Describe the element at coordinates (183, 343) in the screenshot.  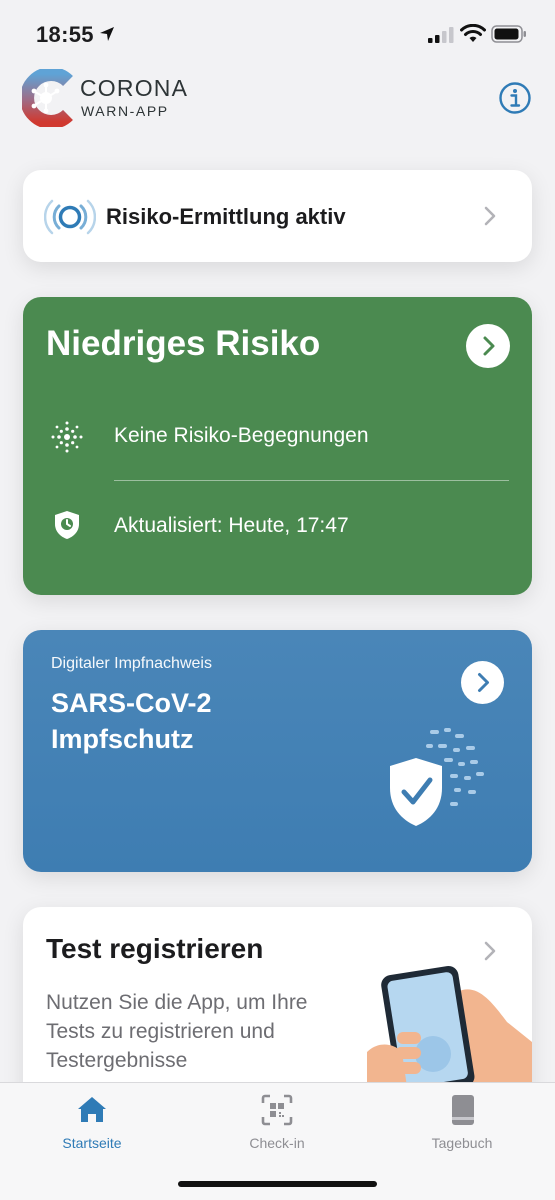
I see `risk-title: Niedriges Risiko` at that location.